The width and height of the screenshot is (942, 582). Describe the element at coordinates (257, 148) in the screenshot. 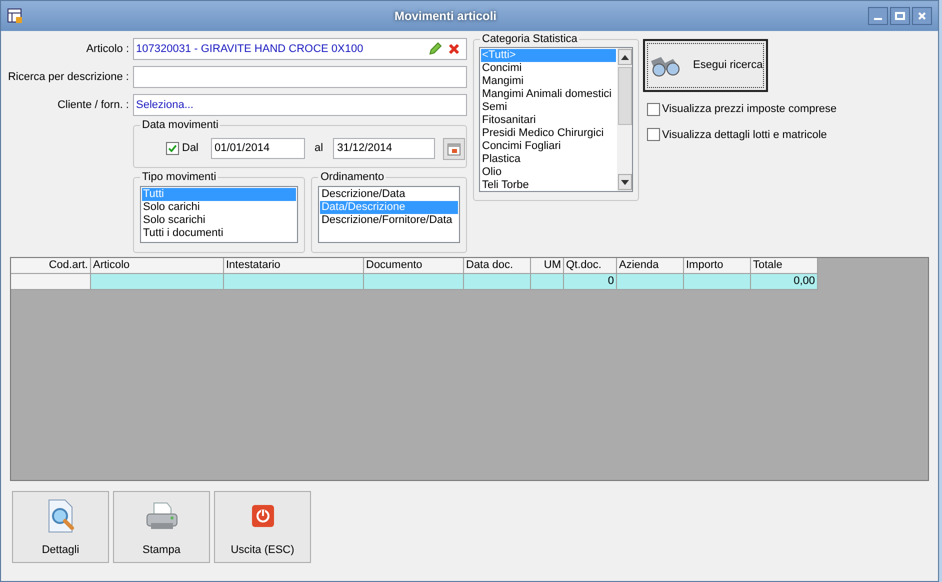

I see `date-field: 01/01/2014` at that location.